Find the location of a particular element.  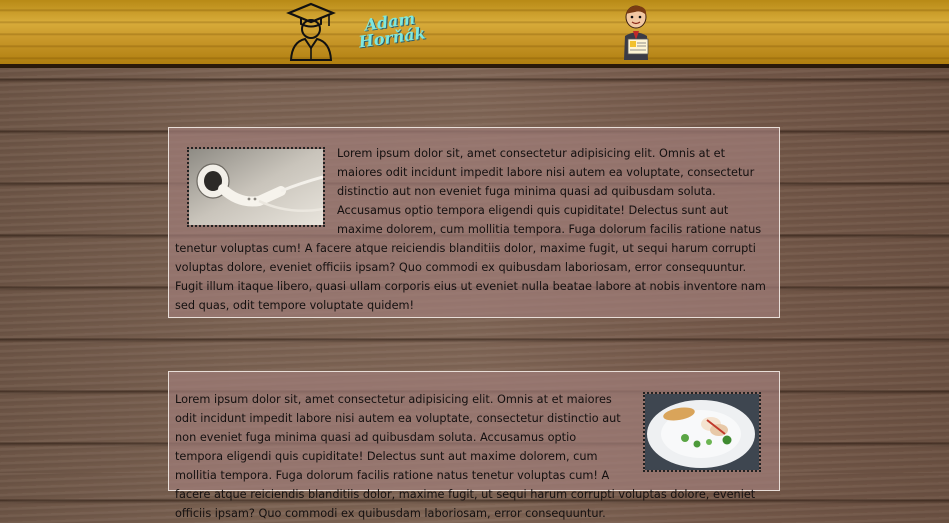

graduate-icon is located at coordinates (311, 32).